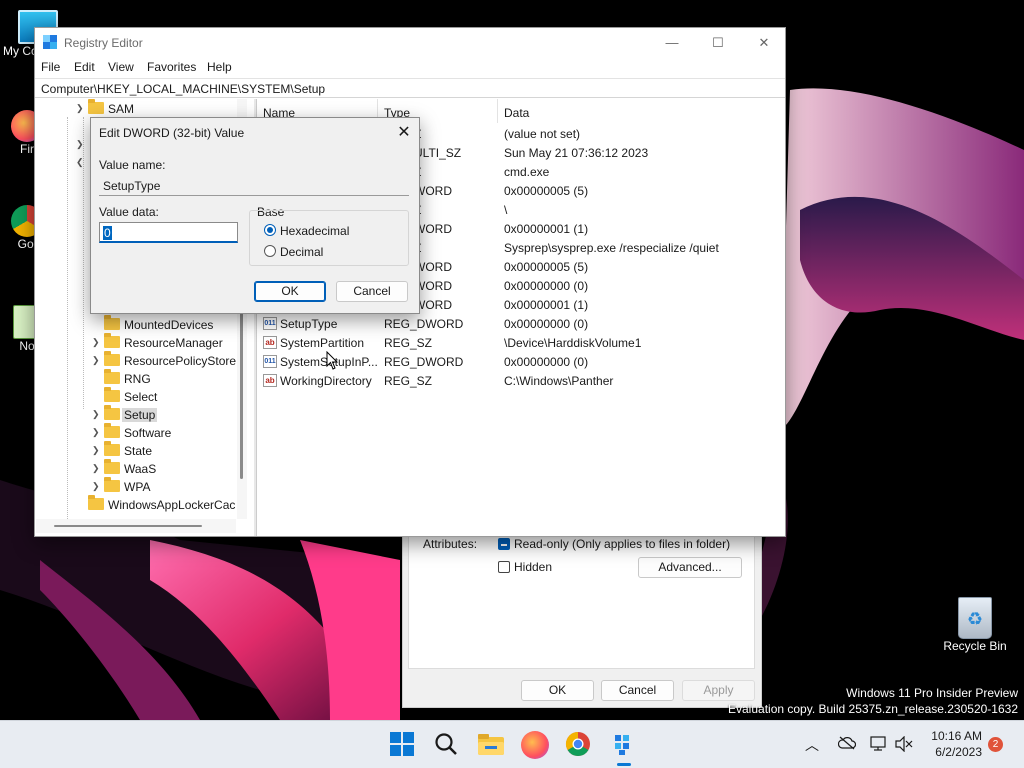 The image size is (1024, 768). Describe the element at coordinates (764, 42) in the screenshot. I see `close-button: ✕` at that location.